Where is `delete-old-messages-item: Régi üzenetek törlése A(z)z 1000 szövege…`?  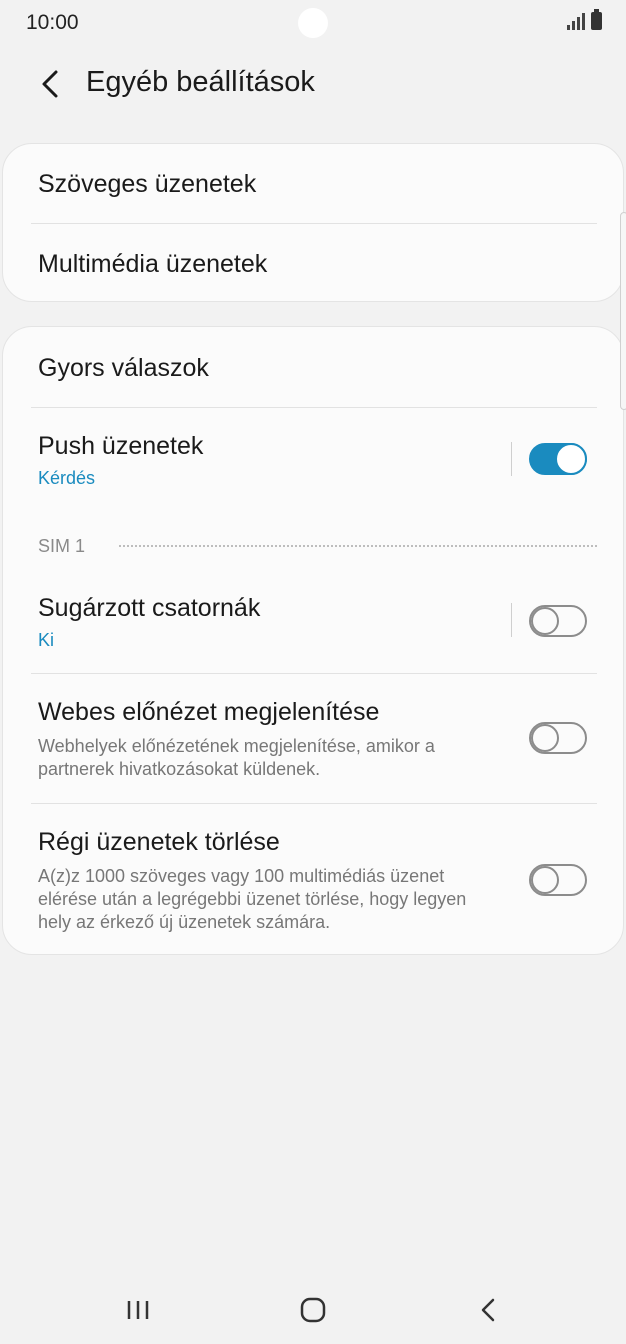 delete-old-messages-item: Régi üzenetek törlése A(z)z 1000 szövege… is located at coordinates (314, 879).